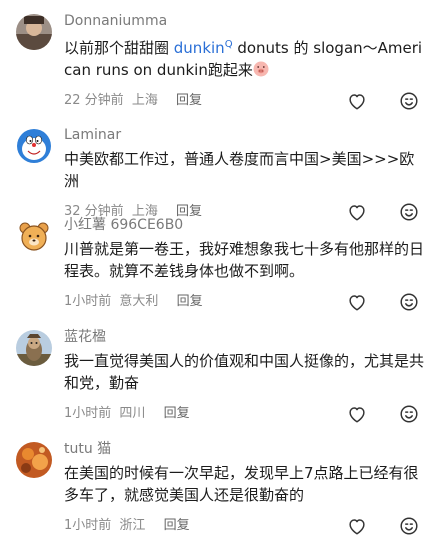 The image size is (444, 538). I want to click on timestamp: 22 分钟前, so click(94, 100).